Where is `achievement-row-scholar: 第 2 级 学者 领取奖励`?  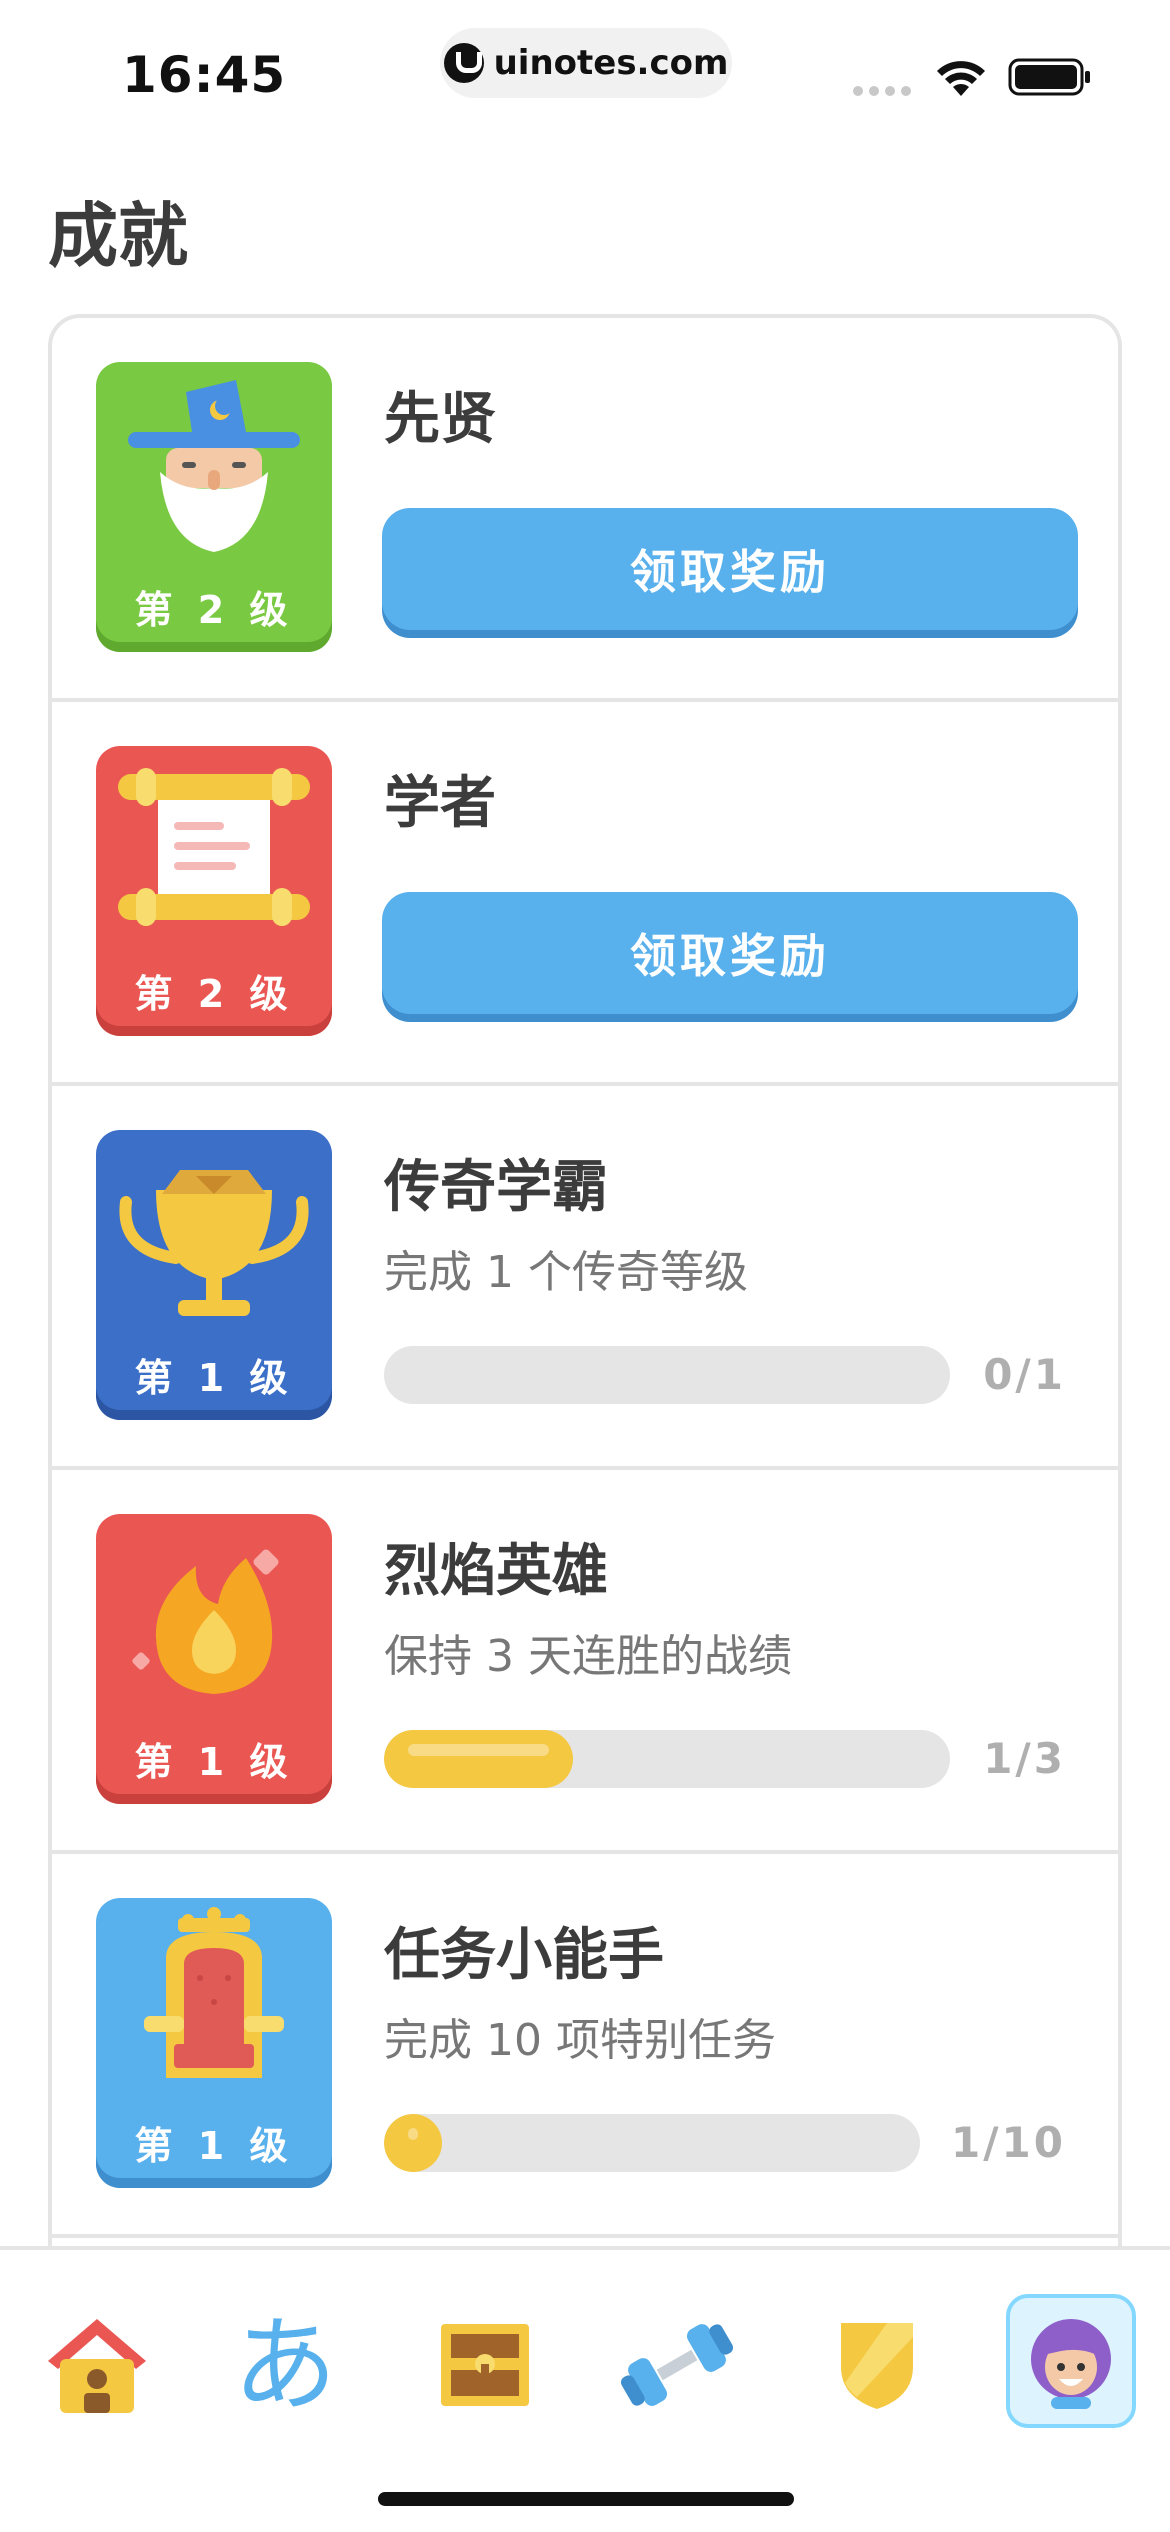
achievement-row-scholar: 第 2 级 学者 领取奖励 is located at coordinates (585, 894).